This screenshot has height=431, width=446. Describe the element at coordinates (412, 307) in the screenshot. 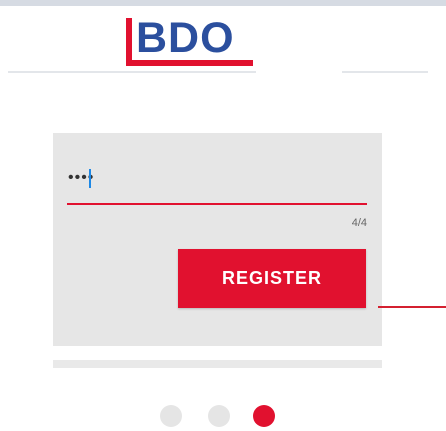

I see `pointer-line` at that location.